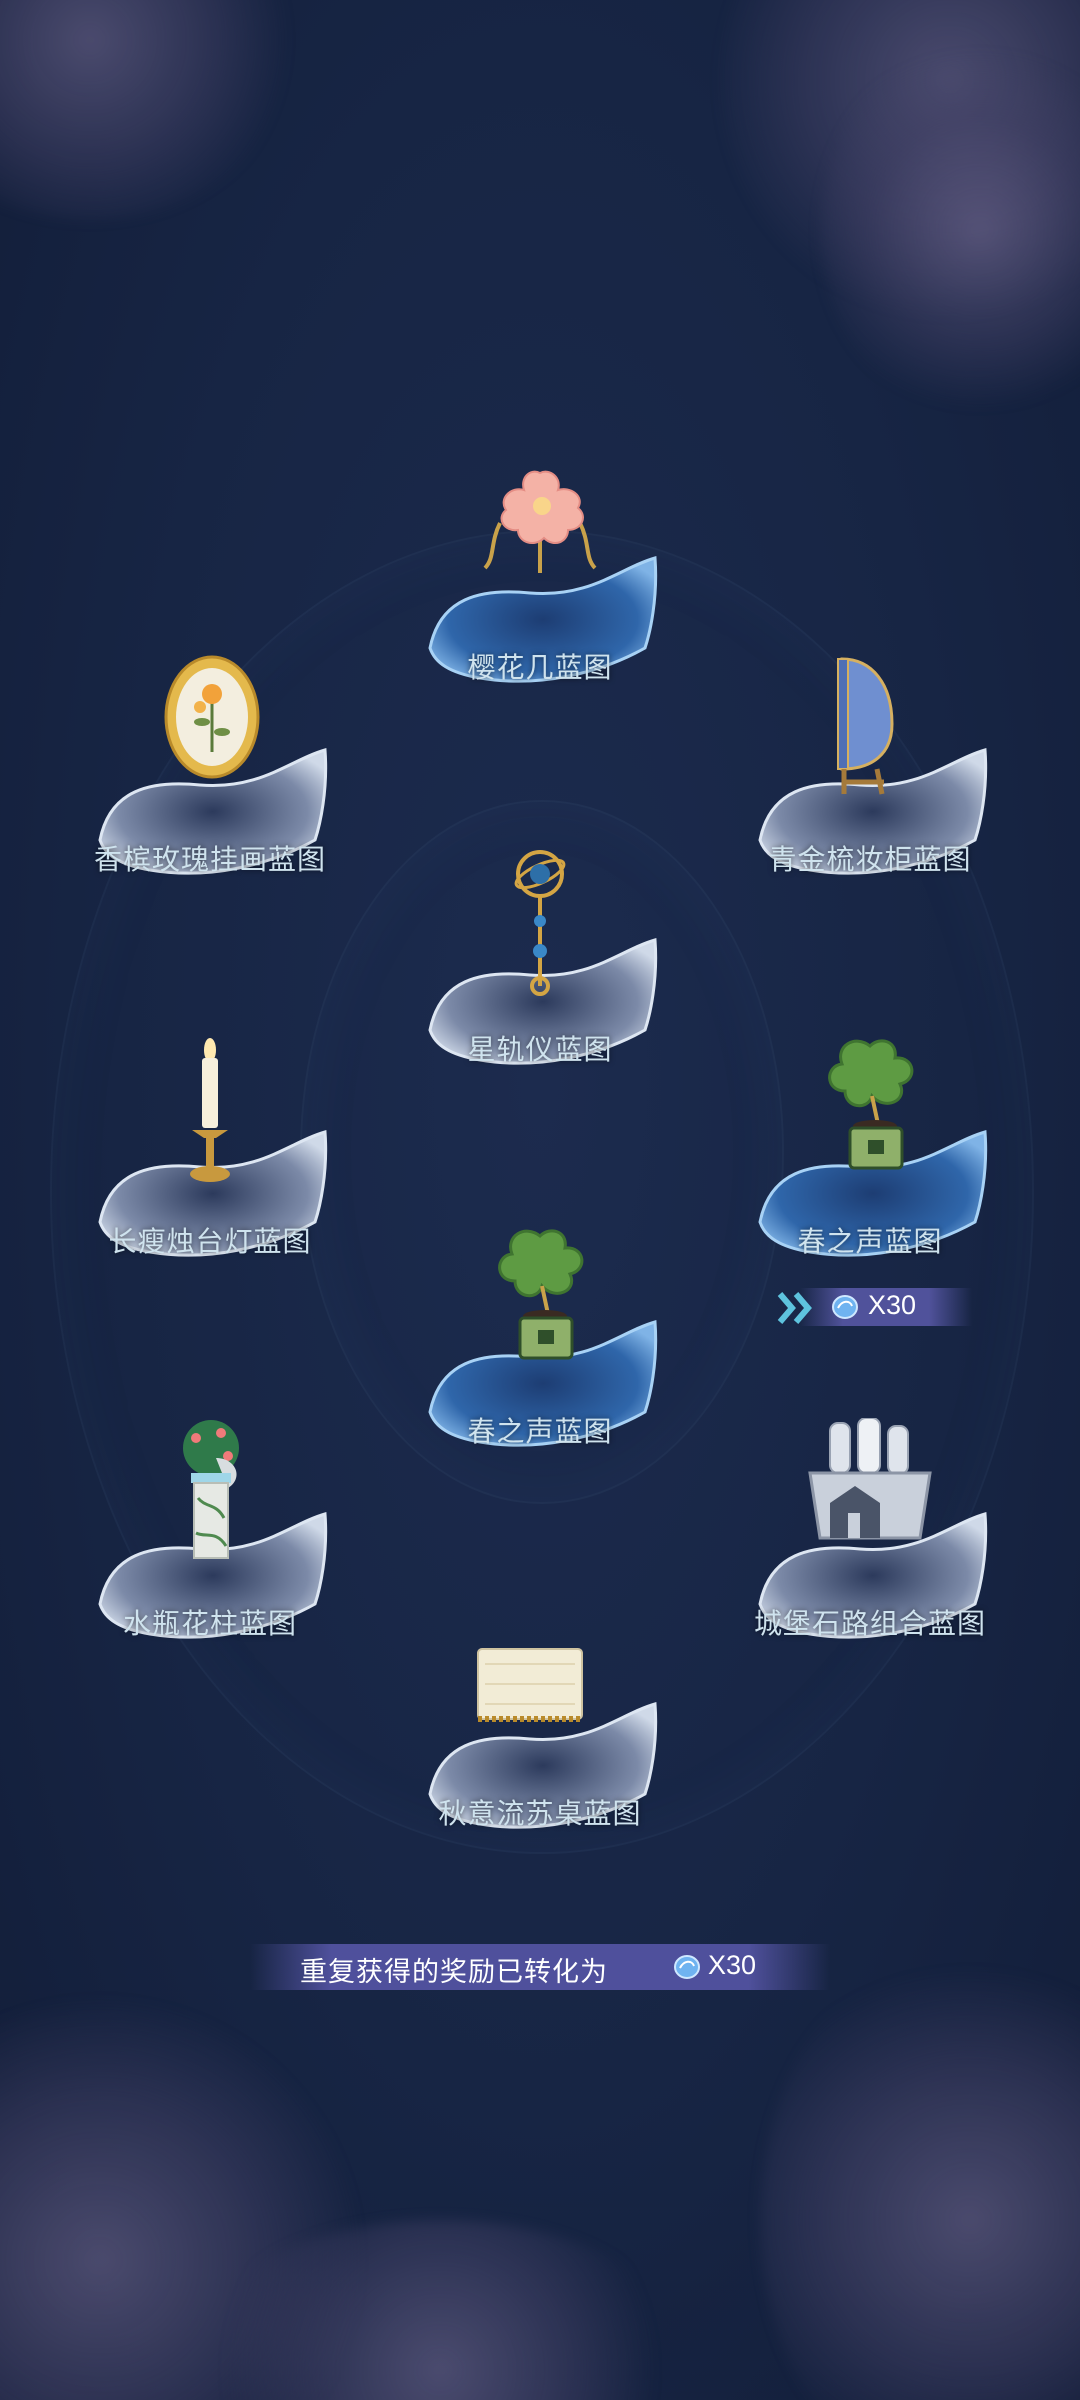  Describe the element at coordinates (732, 1965) in the screenshot. I see `notice-count: X30` at that location.